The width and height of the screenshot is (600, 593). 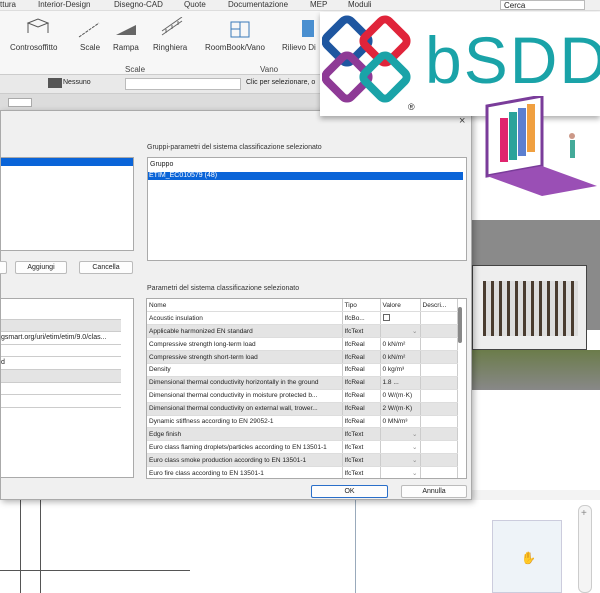 What do you see at coordinates (67, 162) in the screenshot?
I see `selected-classification-row` at bounding box center [67, 162].